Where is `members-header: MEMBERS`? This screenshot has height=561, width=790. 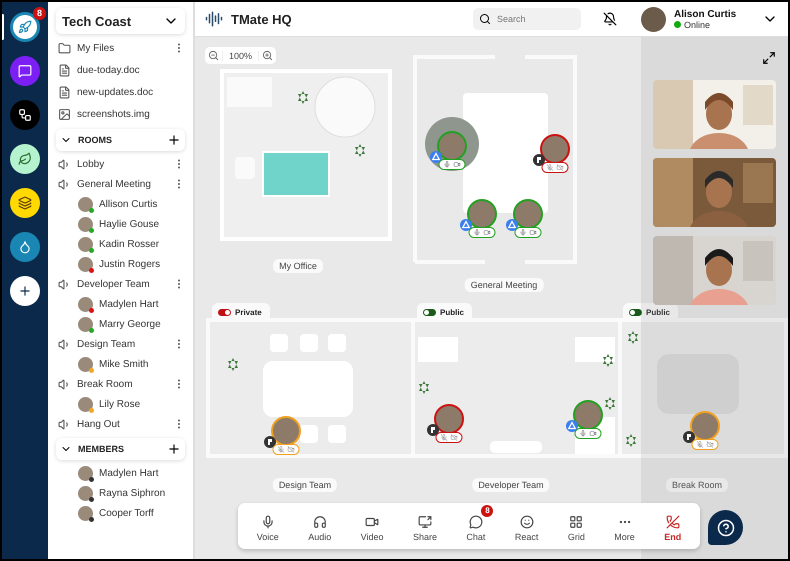 members-header: MEMBERS is located at coordinates (120, 449).